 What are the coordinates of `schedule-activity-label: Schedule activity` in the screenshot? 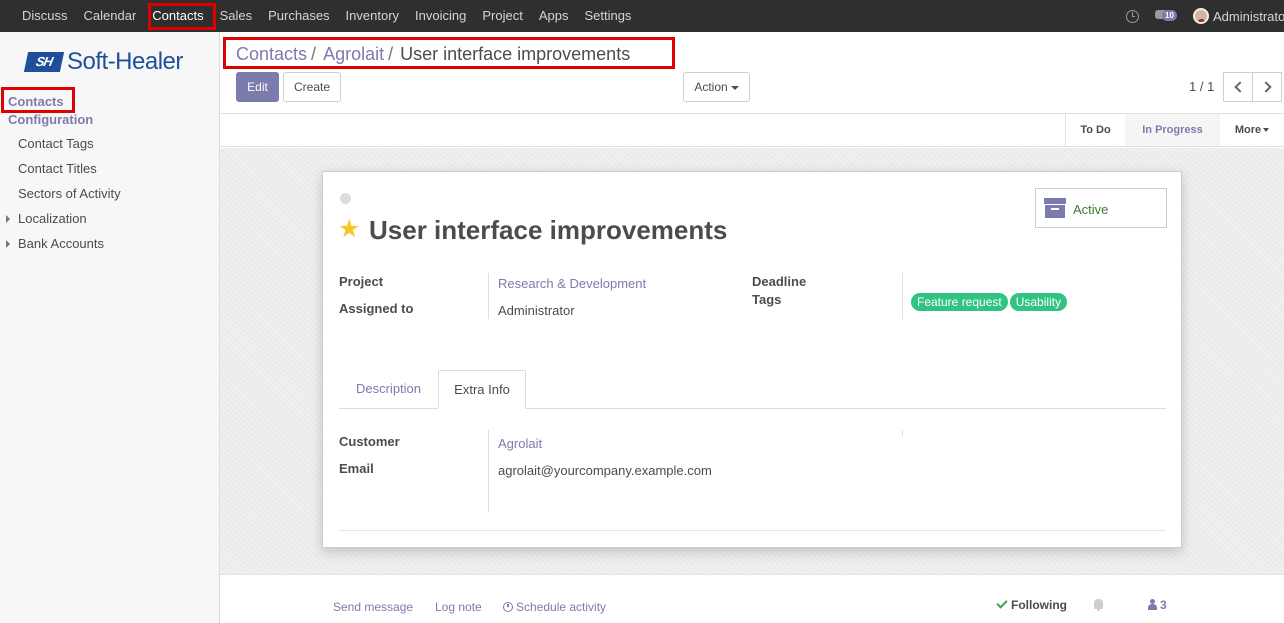 It's located at (561, 607).